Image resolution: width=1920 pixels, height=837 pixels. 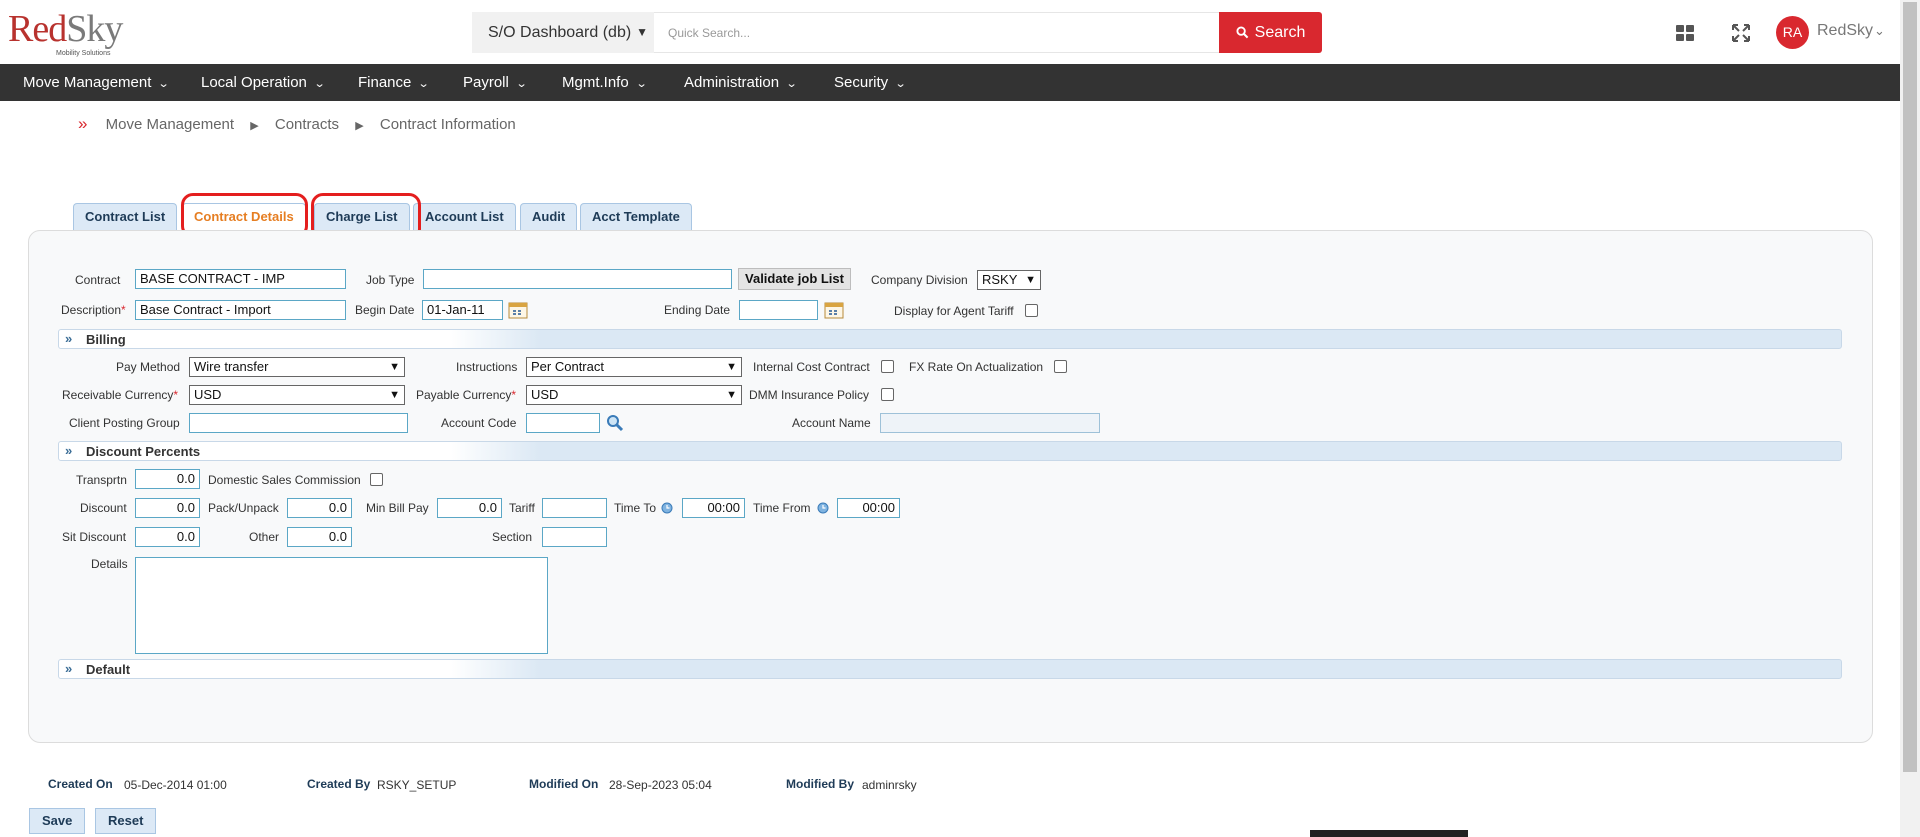 I want to click on ending-date-label: Ending Date, so click(x=697, y=310).